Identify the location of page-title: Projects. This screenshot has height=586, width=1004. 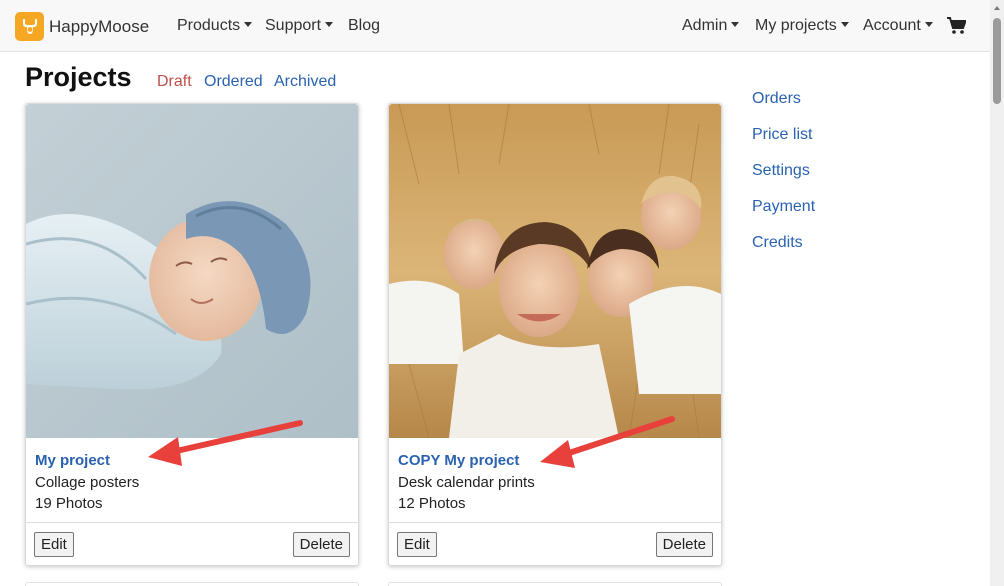
(78, 77).